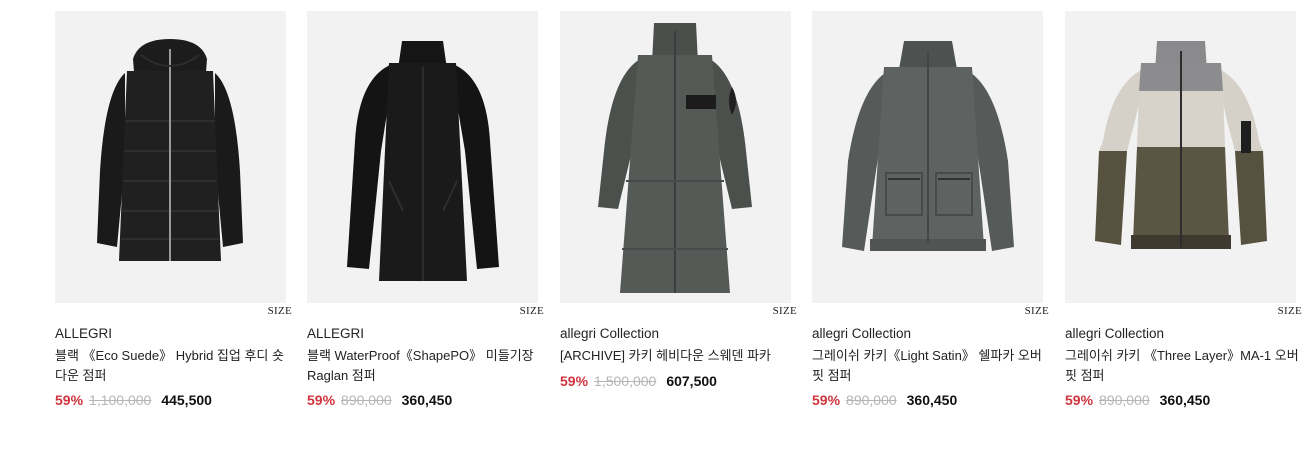 Image resolution: width=1305 pixels, height=467 pixels. I want to click on product-name: 그레이쉬 카키《Light Satin》 쉘파카 오버핏 점퍼, so click(930, 366).